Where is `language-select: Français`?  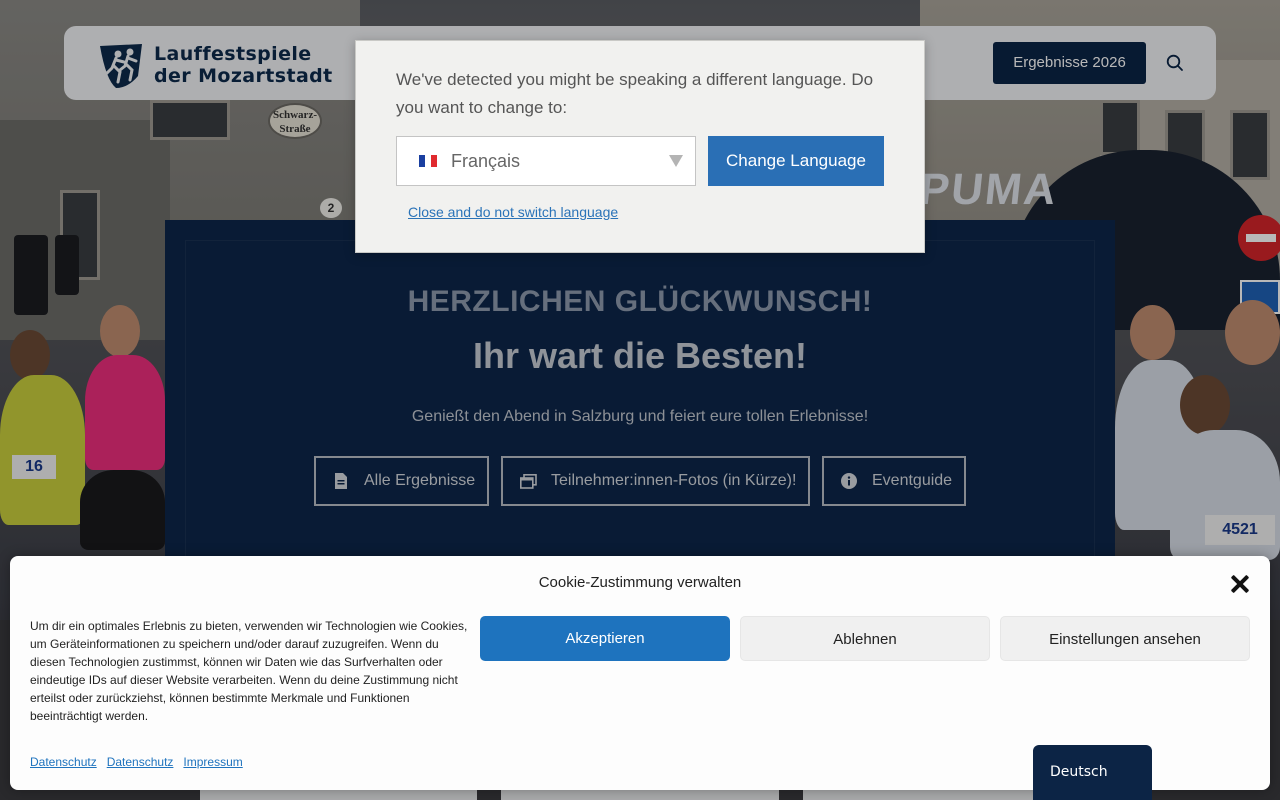 language-select: Français is located at coordinates (546, 161).